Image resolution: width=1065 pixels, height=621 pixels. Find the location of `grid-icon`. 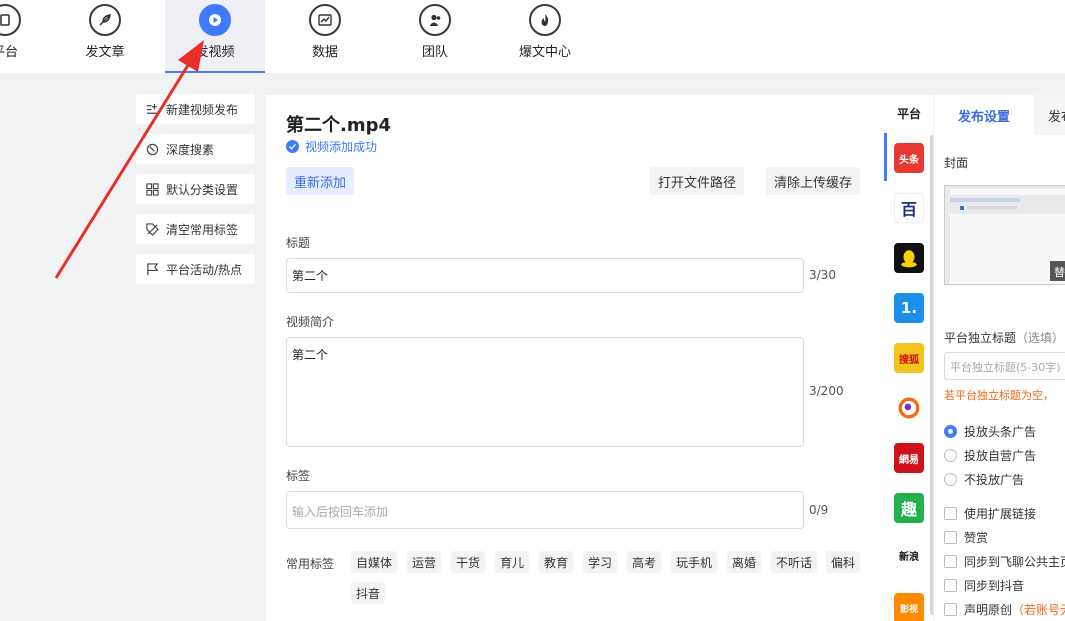

grid-icon is located at coordinates (152, 189).